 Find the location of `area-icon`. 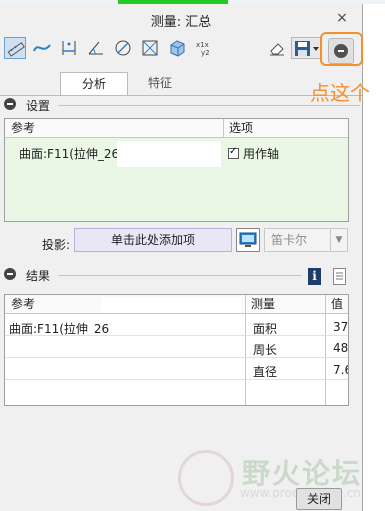

area-icon is located at coordinates (150, 48).